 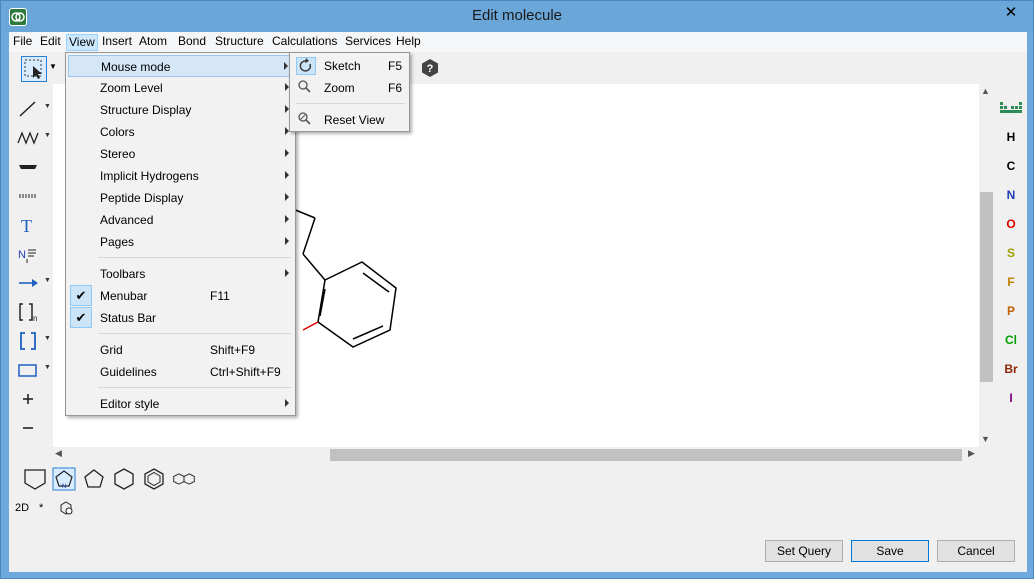 I want to click on menu-item-pages: Pages, so click(x=180, y=242).